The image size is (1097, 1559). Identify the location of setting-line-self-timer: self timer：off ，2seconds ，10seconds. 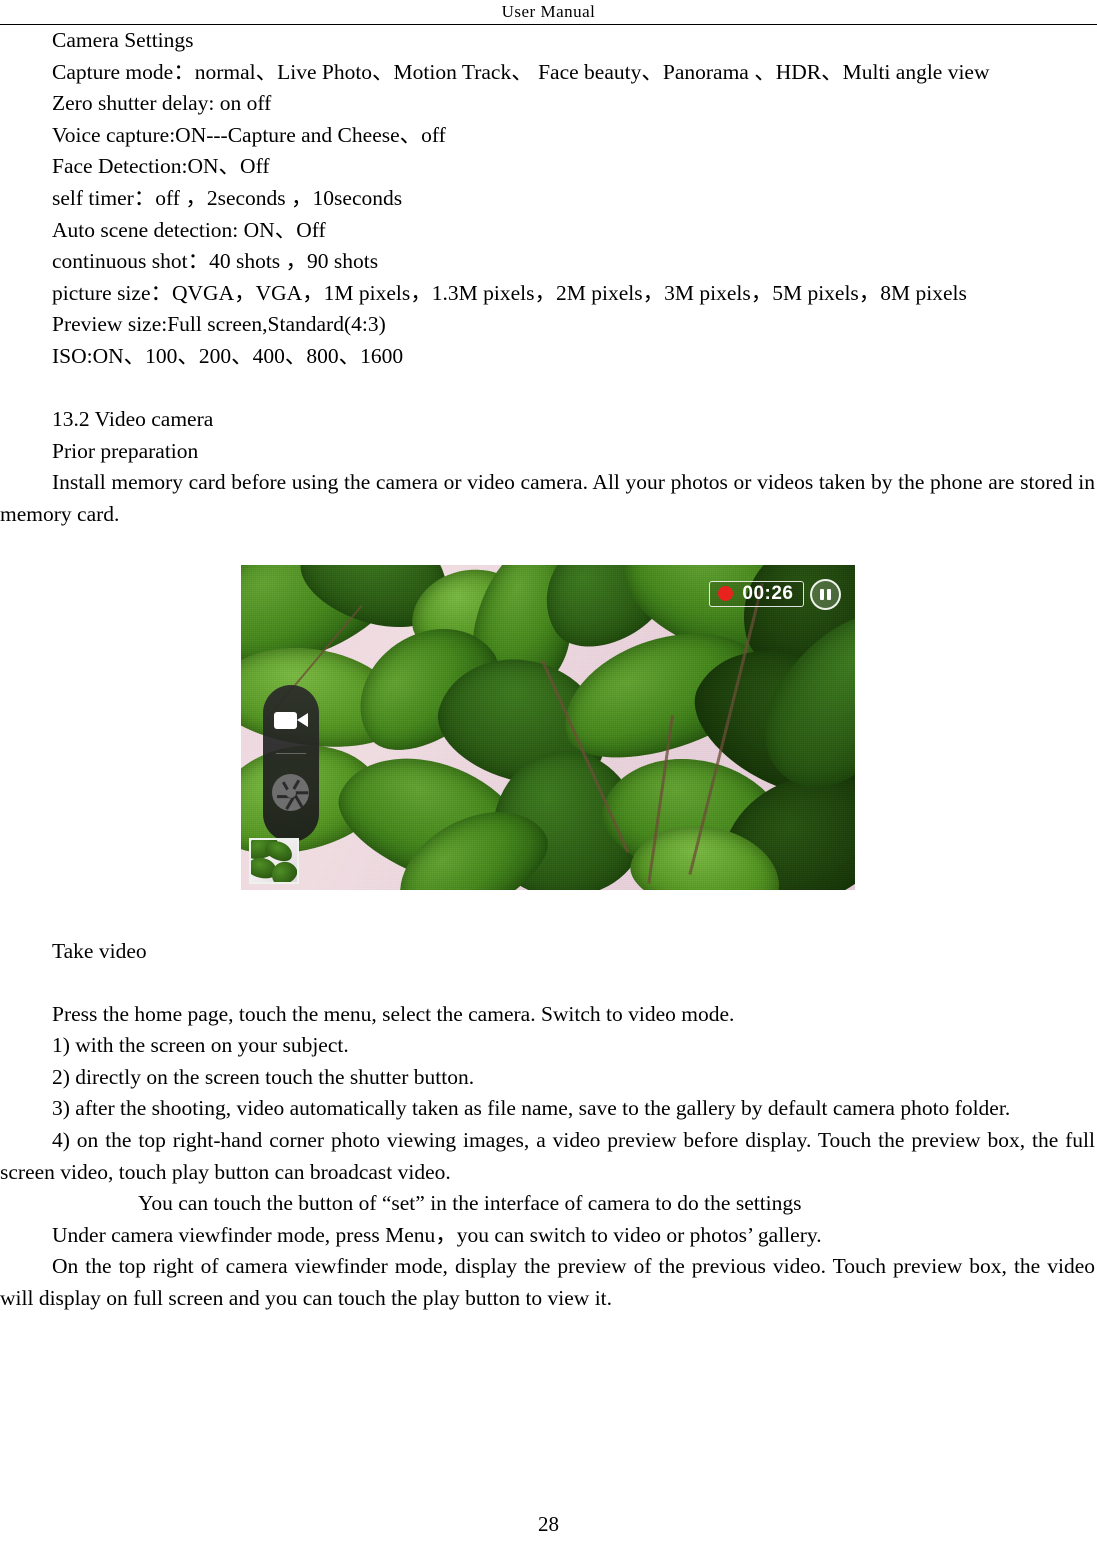
(227, 197).